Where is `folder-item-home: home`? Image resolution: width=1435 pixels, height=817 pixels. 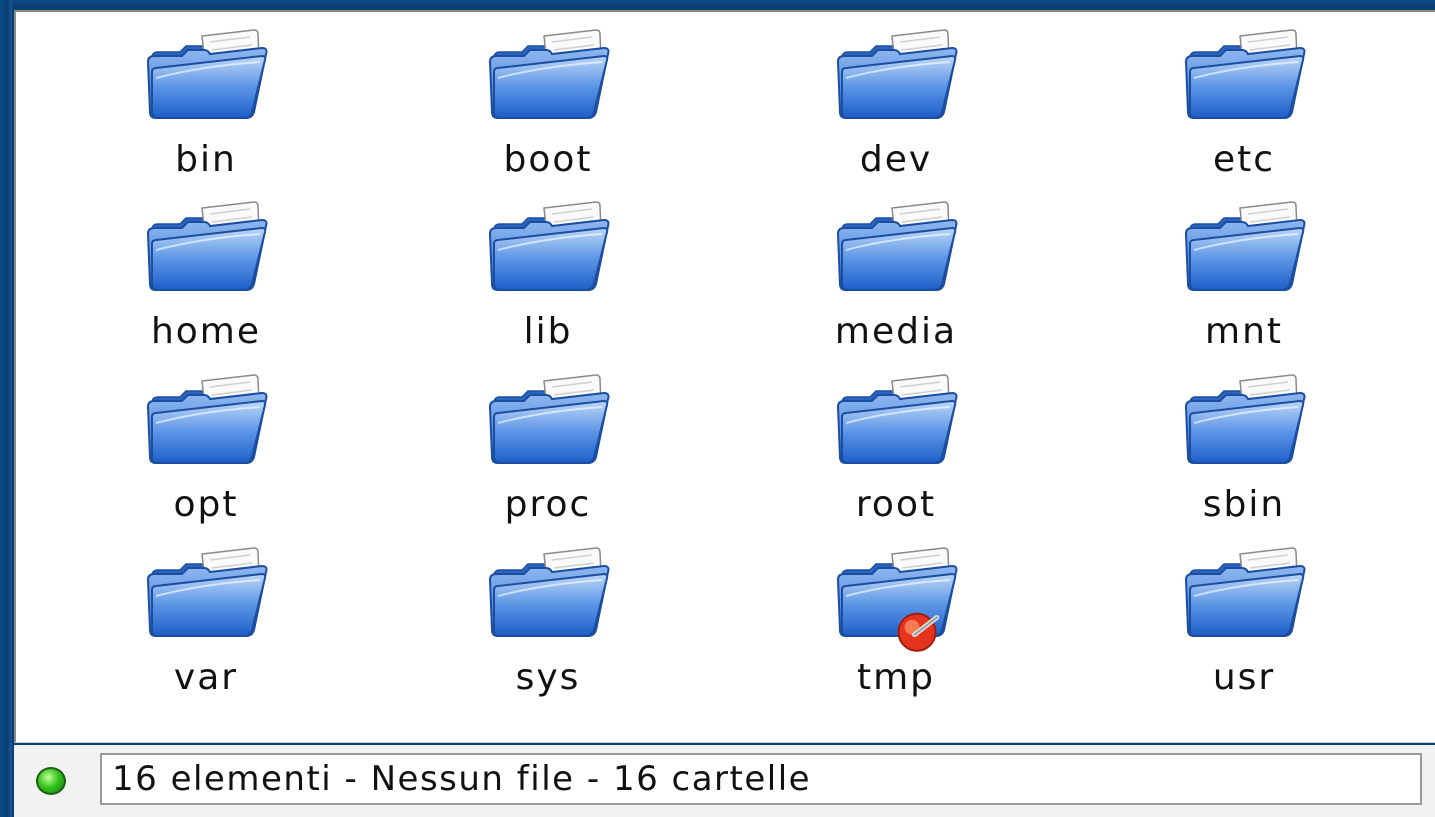
folder-item-home: home is located at coordinates (206, 268).